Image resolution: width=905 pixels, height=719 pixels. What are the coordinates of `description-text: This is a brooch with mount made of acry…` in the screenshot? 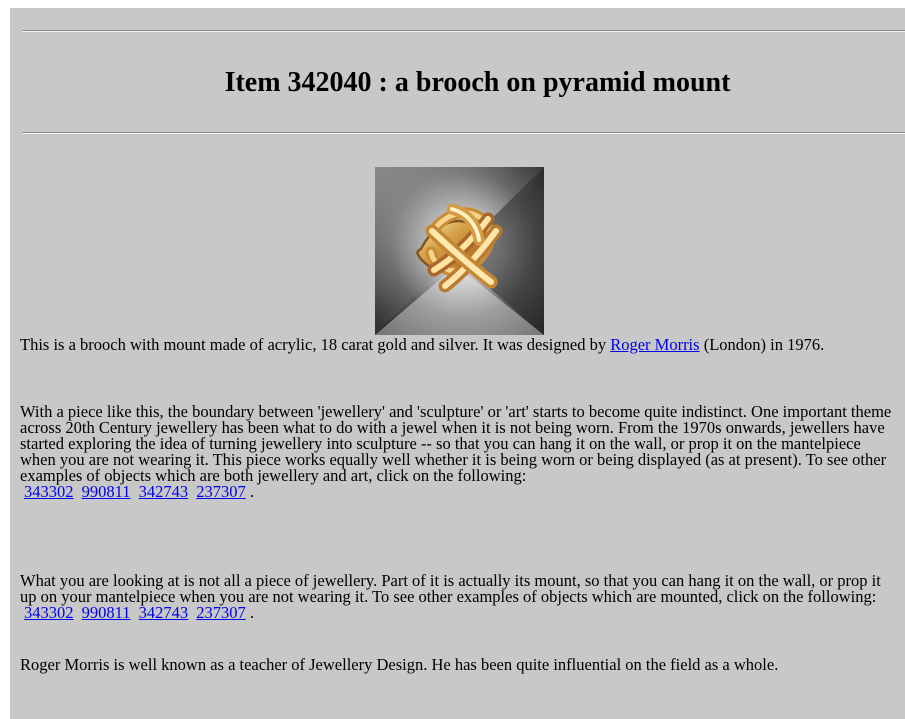 It's located at (315, 344).